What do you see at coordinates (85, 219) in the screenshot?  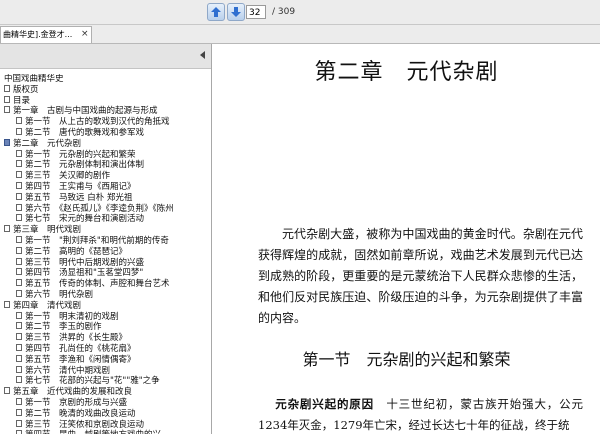 I see `bookmark-label: 第七节 宋元的舞台和演剧活动` at bounding box center [85, 219].